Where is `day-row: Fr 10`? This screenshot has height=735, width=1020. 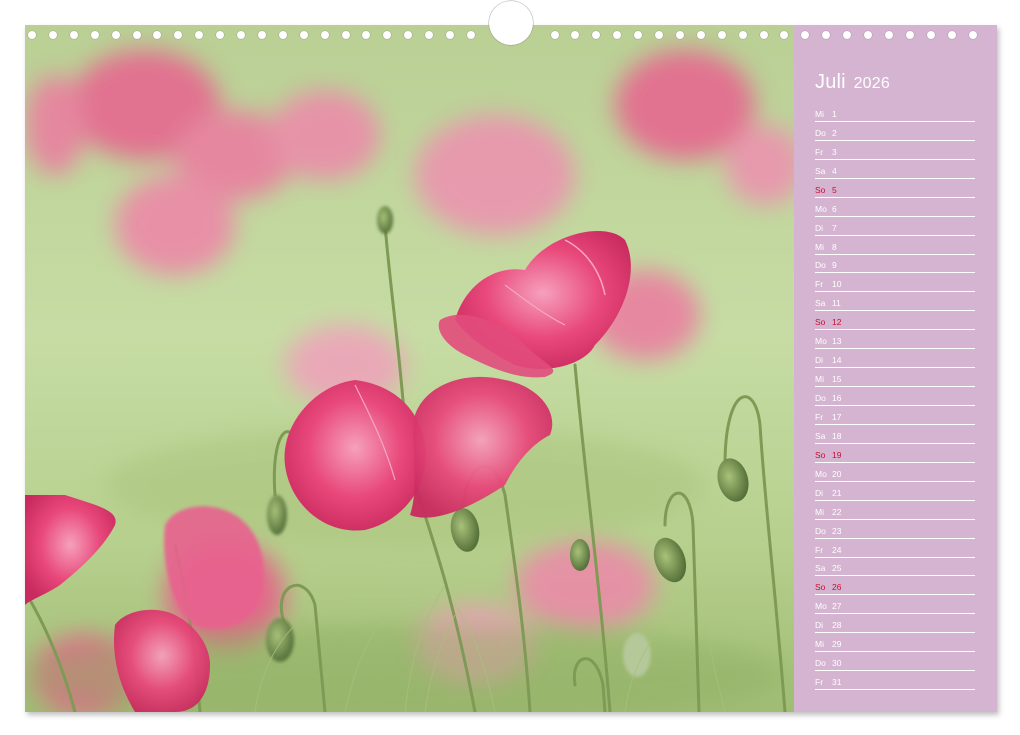
day-row: Fr 10 is located at coordinates (895, 283).